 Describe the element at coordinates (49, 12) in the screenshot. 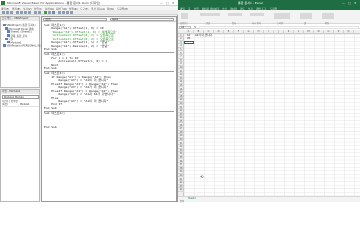

I see `break-icon` at that location.